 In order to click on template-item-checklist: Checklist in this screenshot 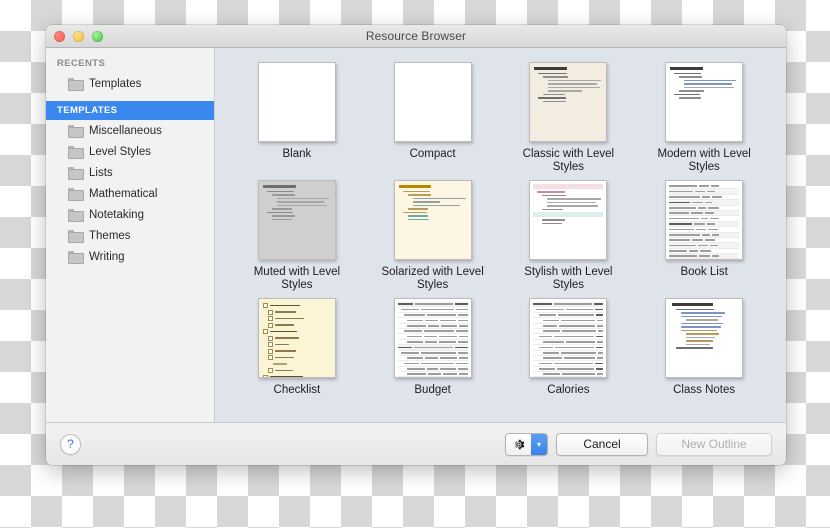, I will do `click(297, 347)`.